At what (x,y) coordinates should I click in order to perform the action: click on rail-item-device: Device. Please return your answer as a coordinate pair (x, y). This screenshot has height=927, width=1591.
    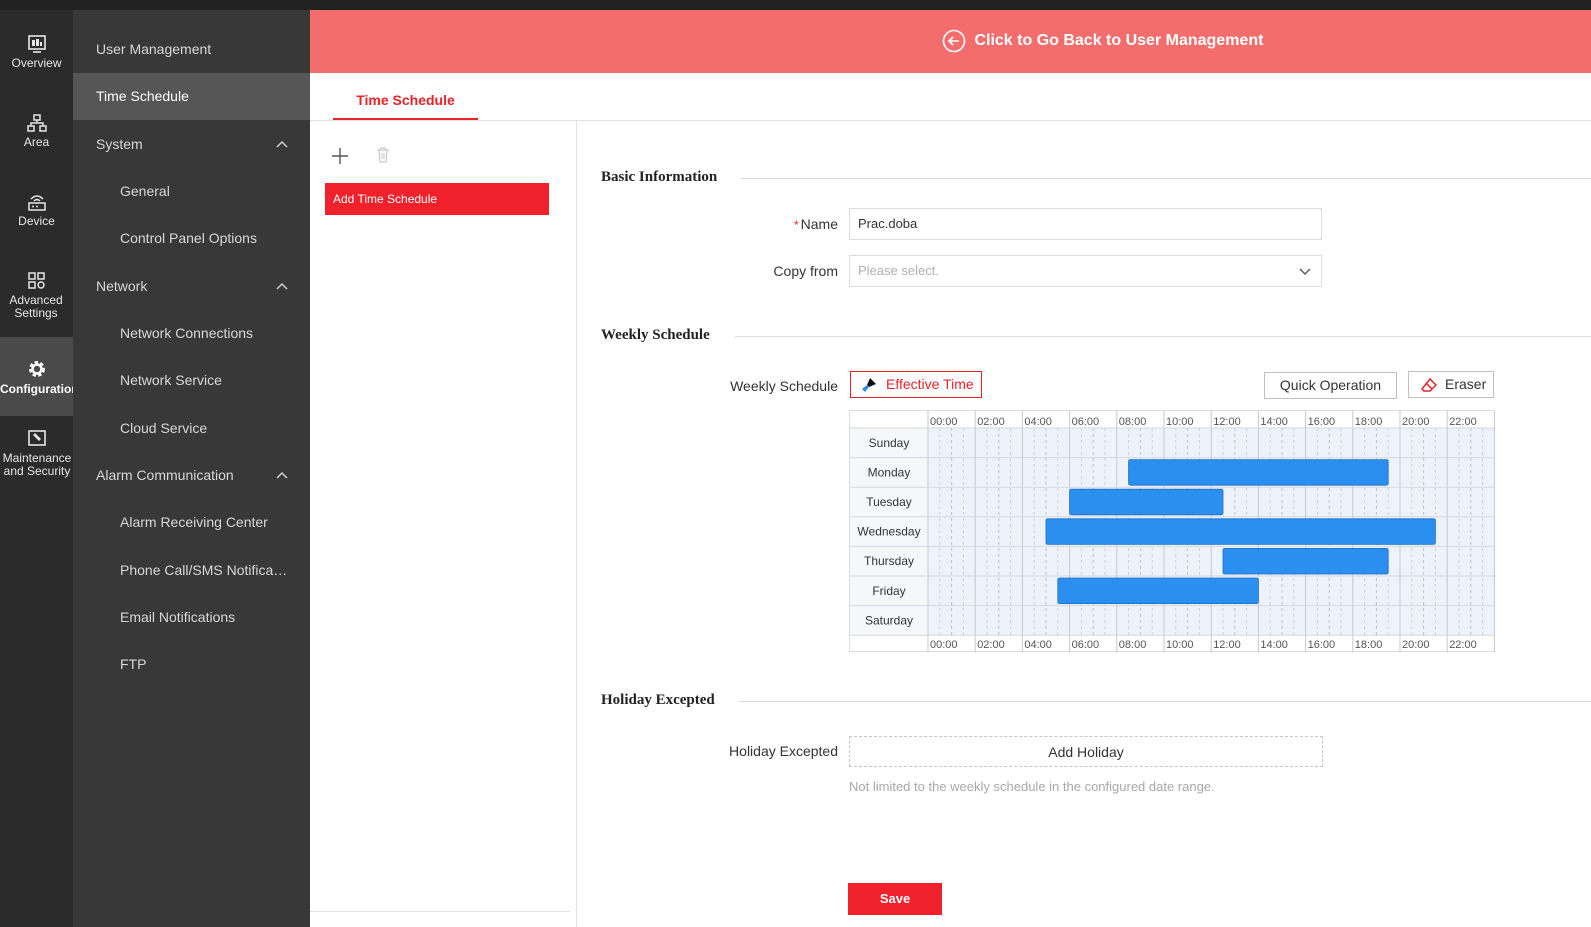
    Looking at the image, I should click on (36, 232).